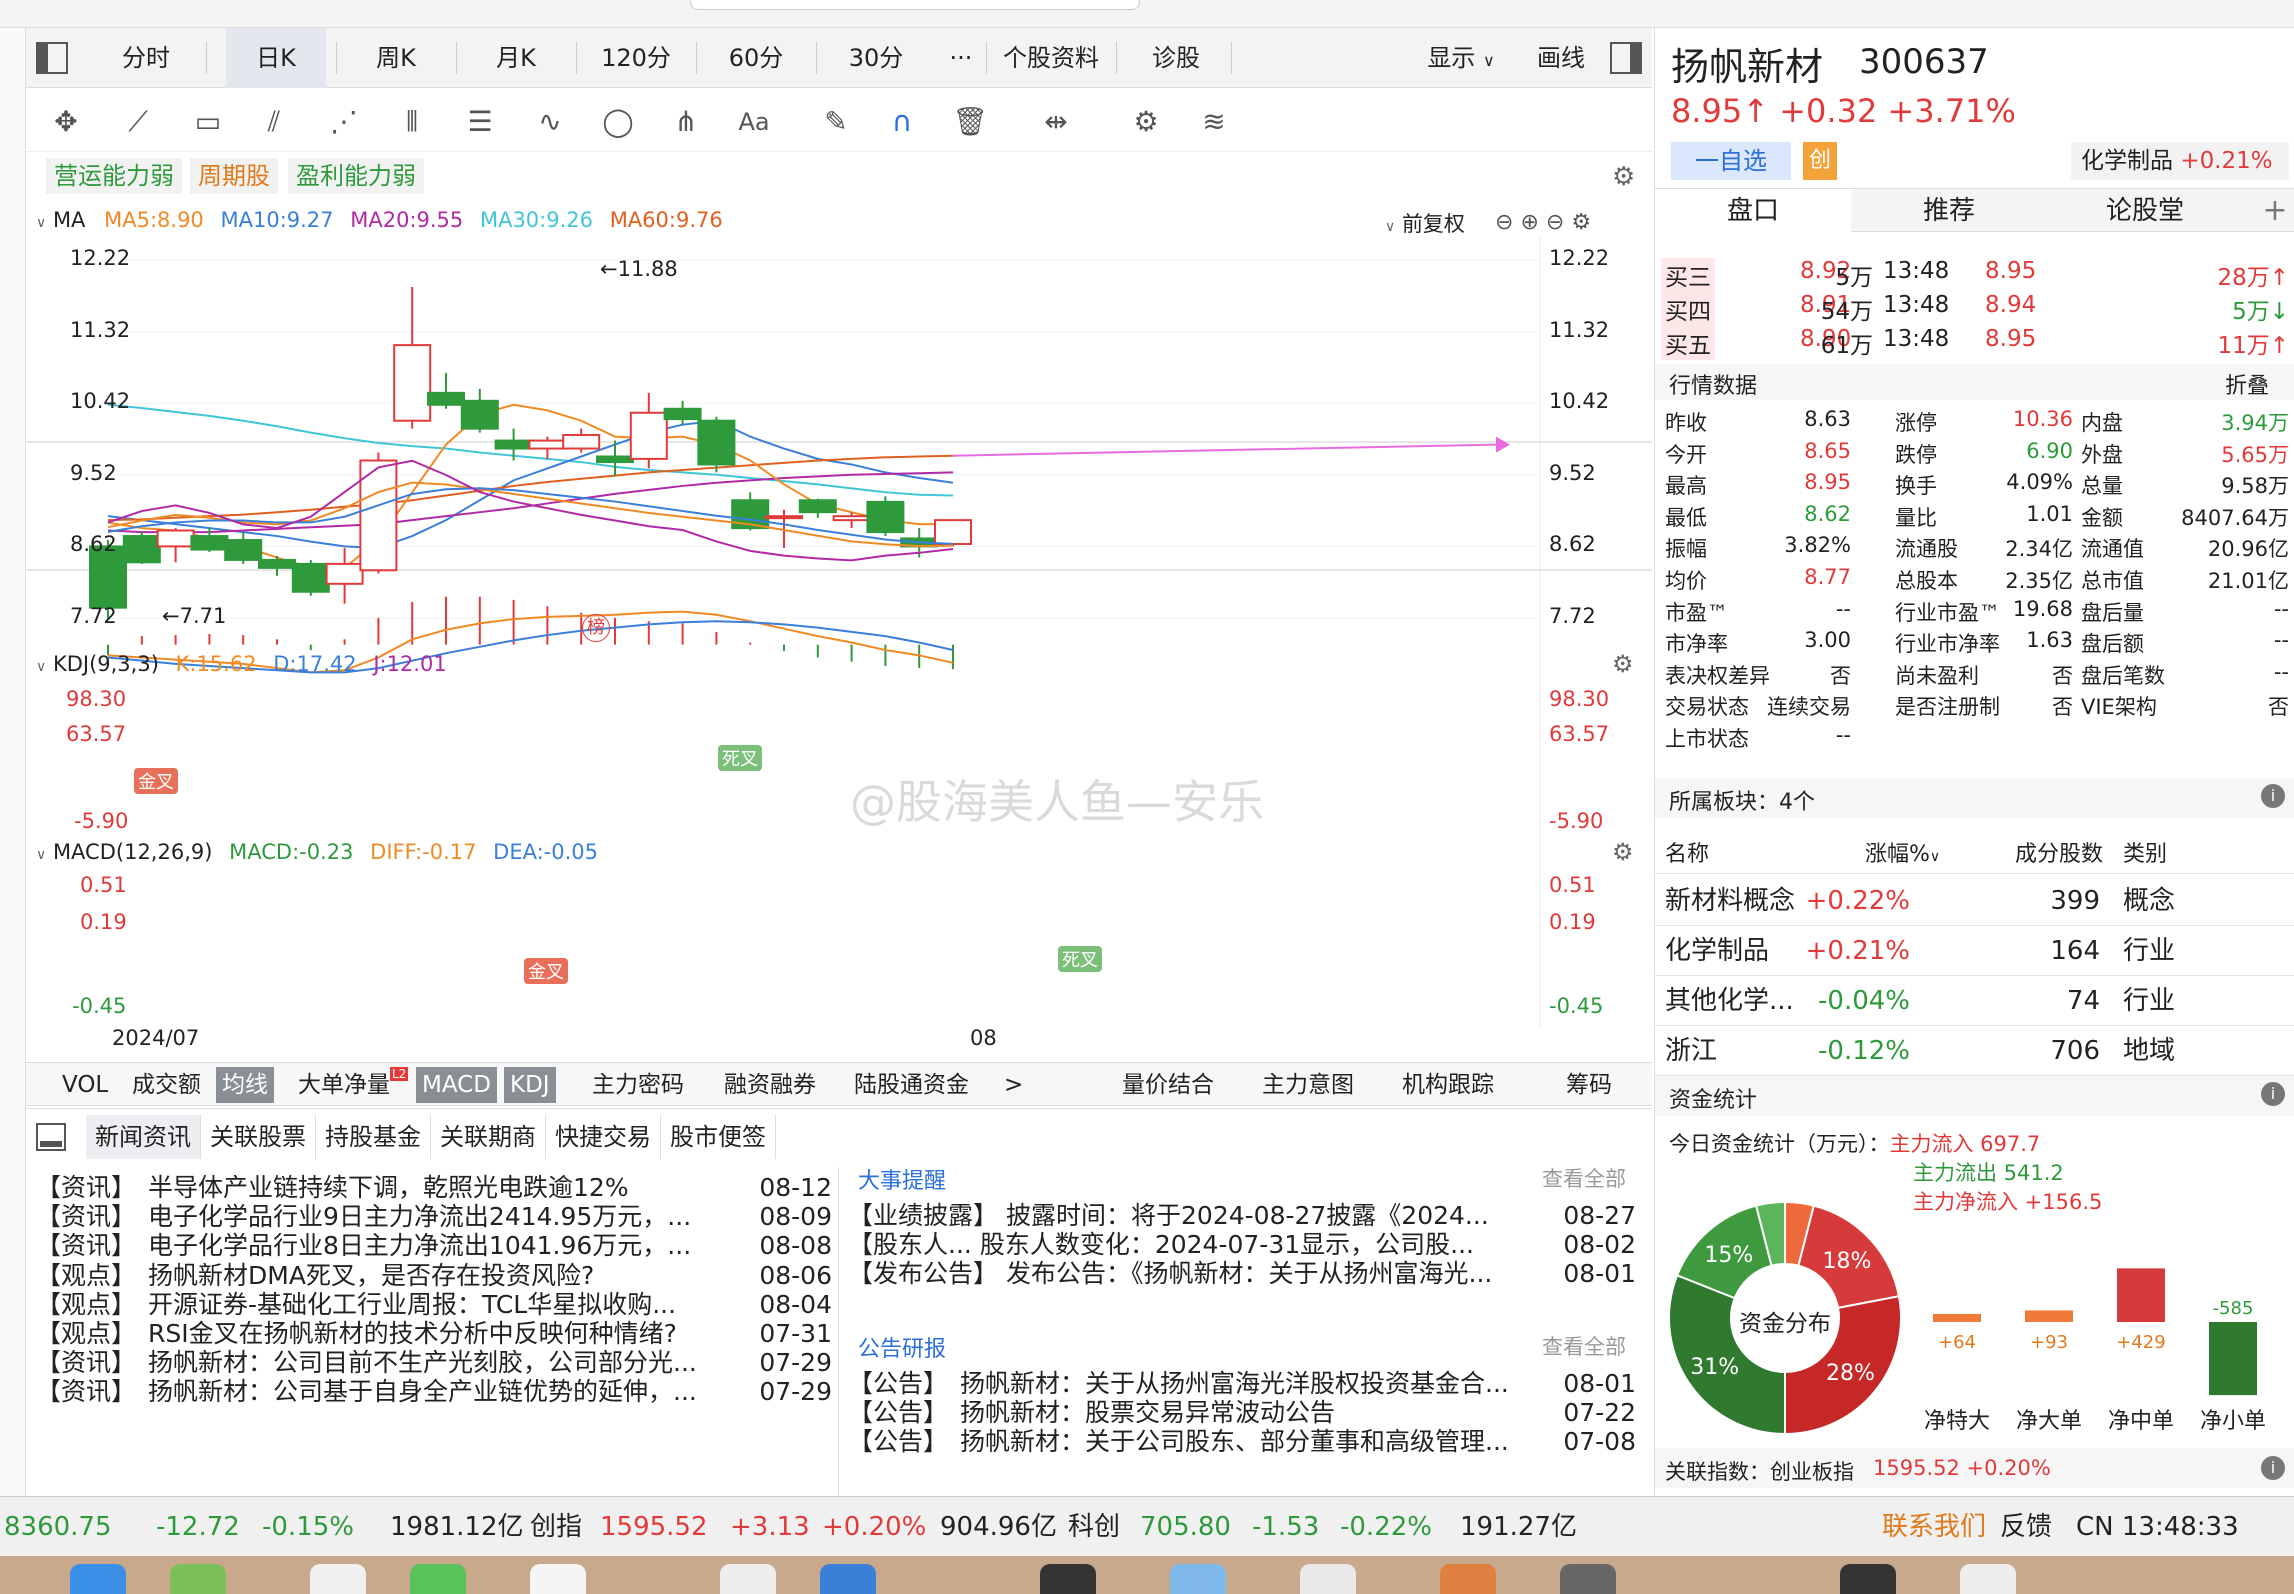 The width and height of the screenshot is (2294, 1594). What do you see at coordinates (1623, 852) in the screenshot?
I see `macd-gear-icon: ⚙` at bounding box center [1623, 852].